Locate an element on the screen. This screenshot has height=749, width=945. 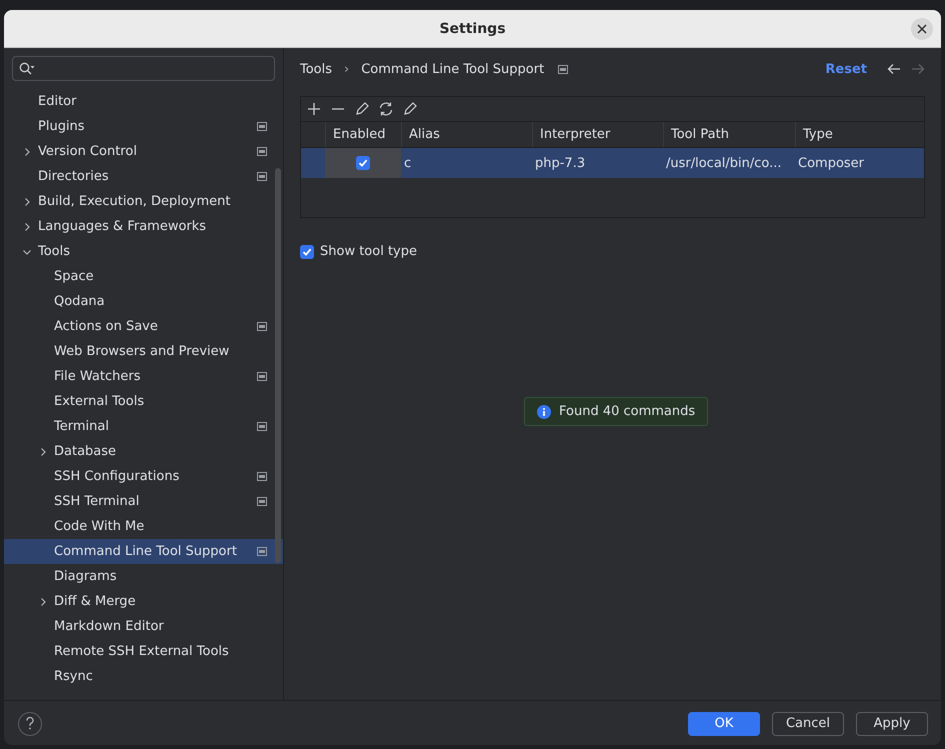
scrollbar is located at coordinates (278, 365).